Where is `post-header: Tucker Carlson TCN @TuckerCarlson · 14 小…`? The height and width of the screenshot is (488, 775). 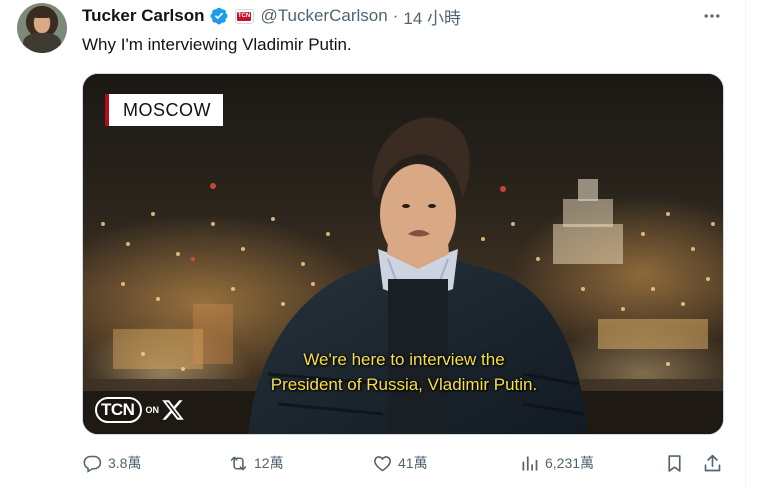
post-header: Tucker Carlson TCN @TuckerCarlson · 14 小… is located at coordinates (271, 16).